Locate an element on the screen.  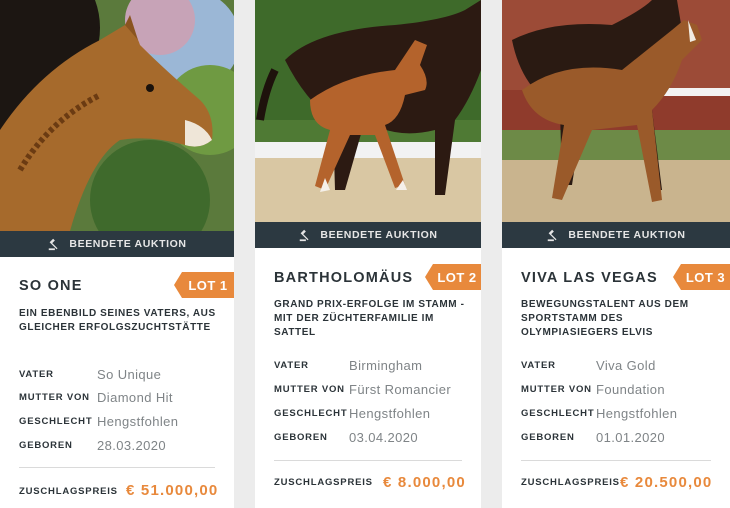
detail-value: Birmingham is located at coordinates (386, 365).